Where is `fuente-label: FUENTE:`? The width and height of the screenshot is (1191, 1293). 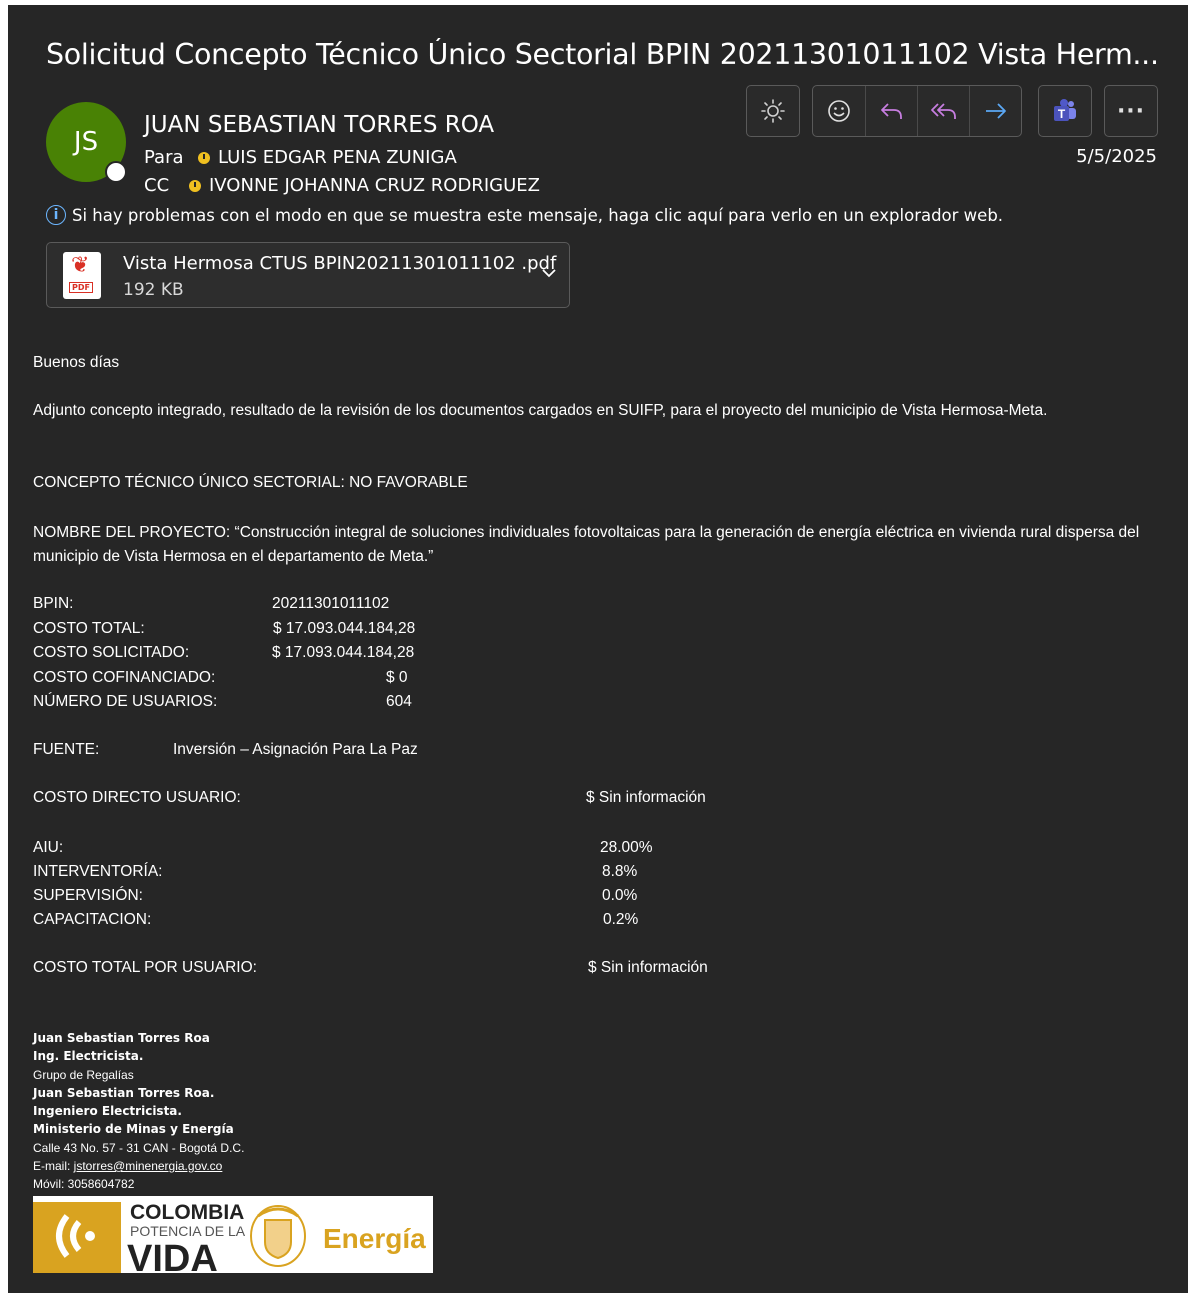
fuente-label: FUENTE: is located at coordinates (66, 749).